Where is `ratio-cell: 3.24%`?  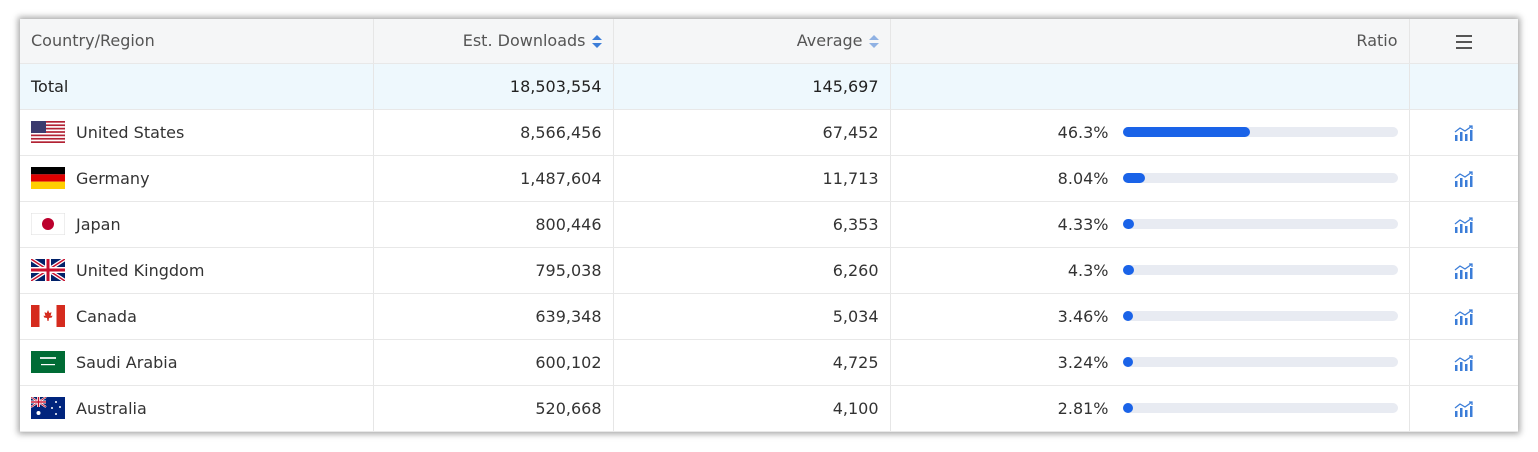 ratio-cell: 3.24% is located at coordinates (1150, 362).